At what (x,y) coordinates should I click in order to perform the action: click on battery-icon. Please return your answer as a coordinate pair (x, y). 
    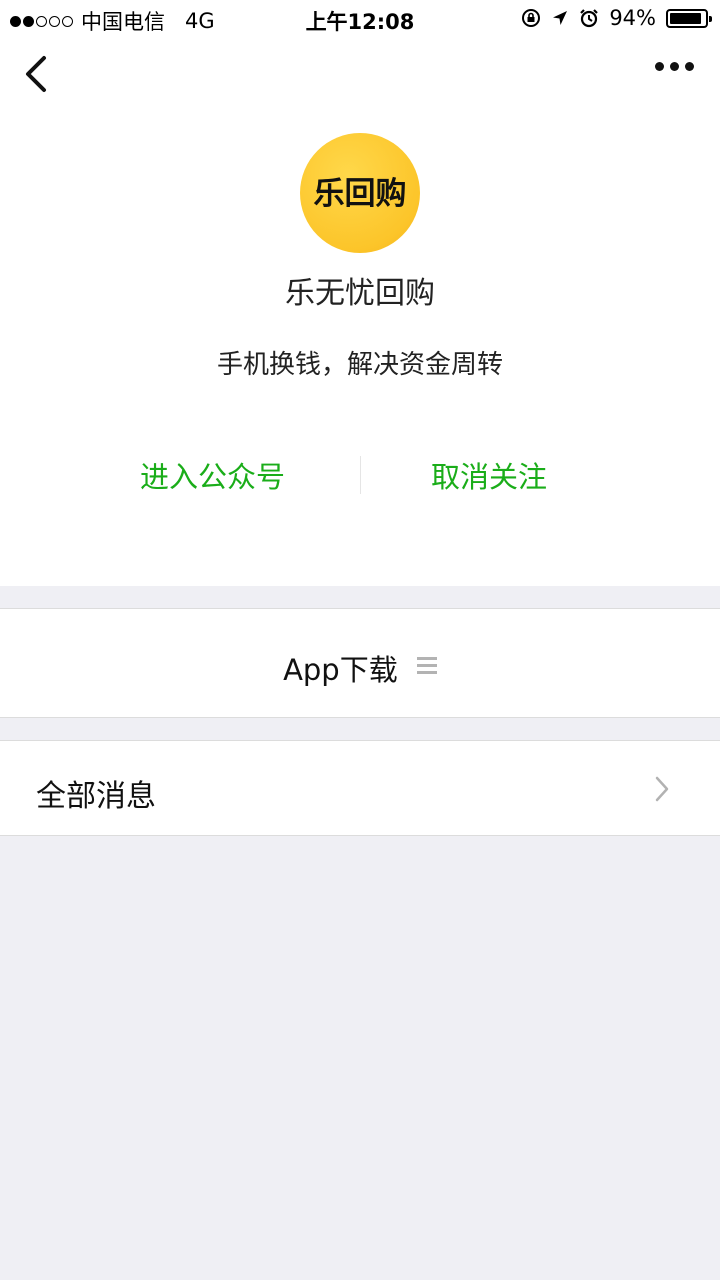
    Looking at the image, I should click on (689, 18).